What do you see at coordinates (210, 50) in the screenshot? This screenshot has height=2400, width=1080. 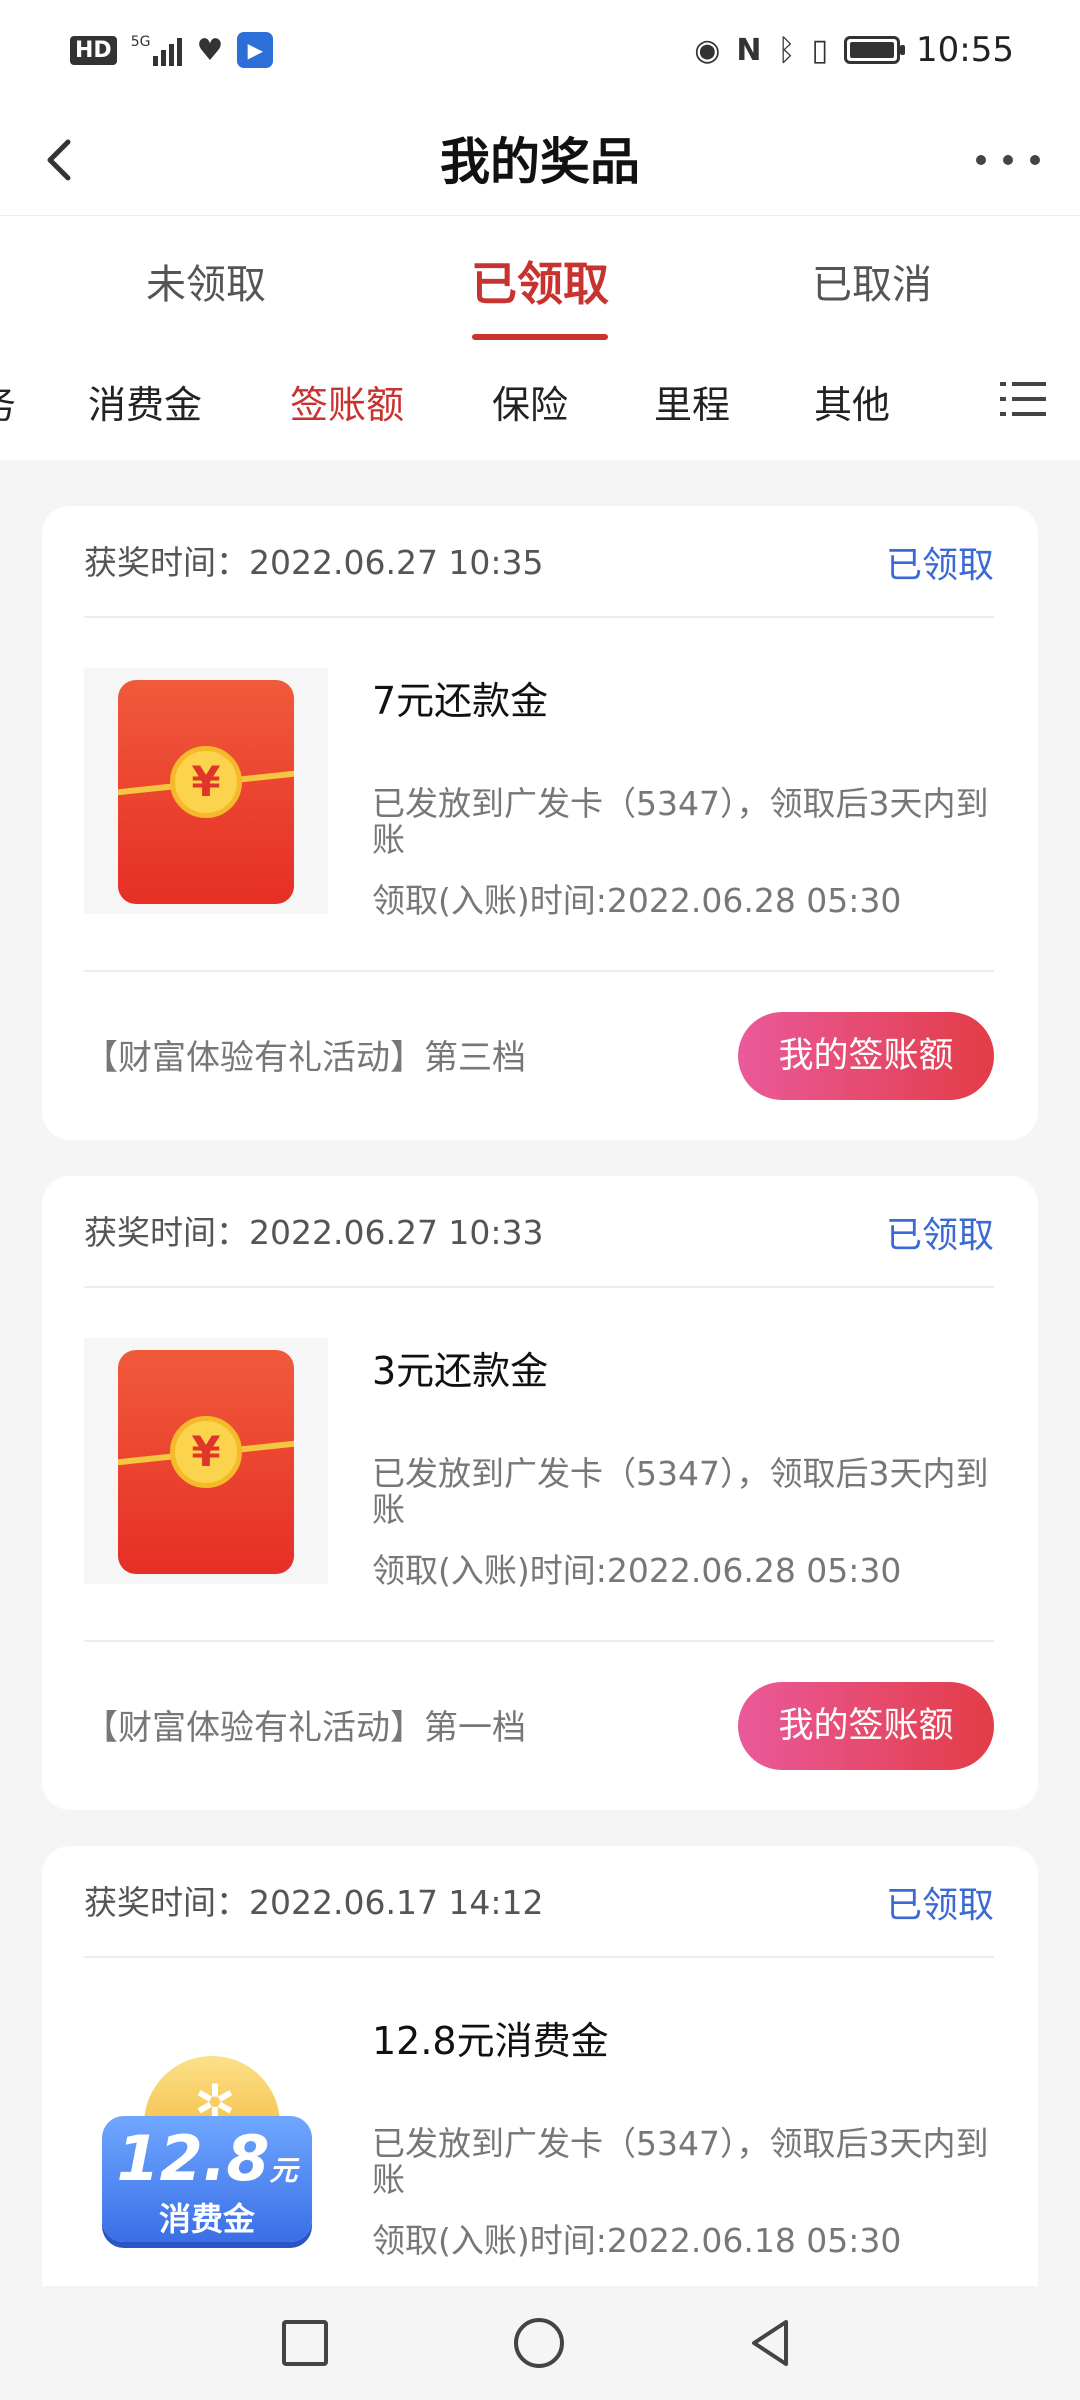 I see `health-icon: ♥` at bounding box center [210, 50].